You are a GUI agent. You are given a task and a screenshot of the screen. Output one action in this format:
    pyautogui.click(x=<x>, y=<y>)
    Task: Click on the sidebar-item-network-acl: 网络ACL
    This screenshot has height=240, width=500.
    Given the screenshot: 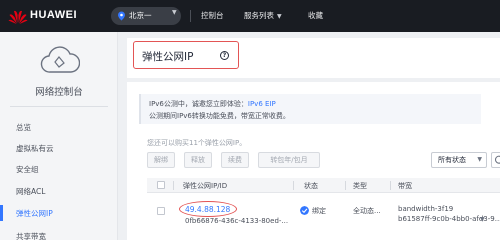 What is the action you would take?
    pyautogui.click(x=30, y=191)
    